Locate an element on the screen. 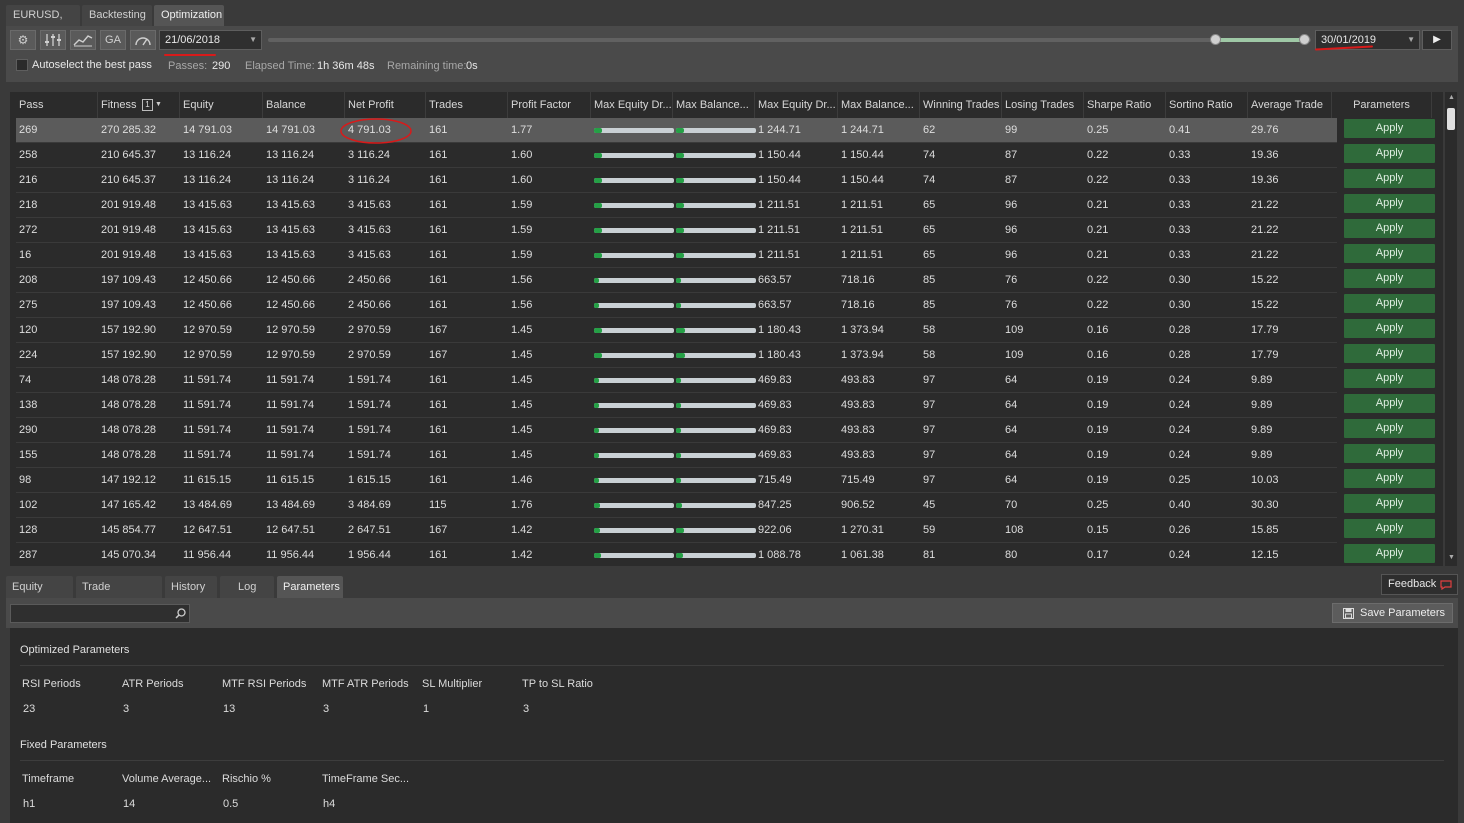 The image size is (1464, 823). tab-eurusd-h1: EURUSD, h1 is located at coordinates (43, 23).